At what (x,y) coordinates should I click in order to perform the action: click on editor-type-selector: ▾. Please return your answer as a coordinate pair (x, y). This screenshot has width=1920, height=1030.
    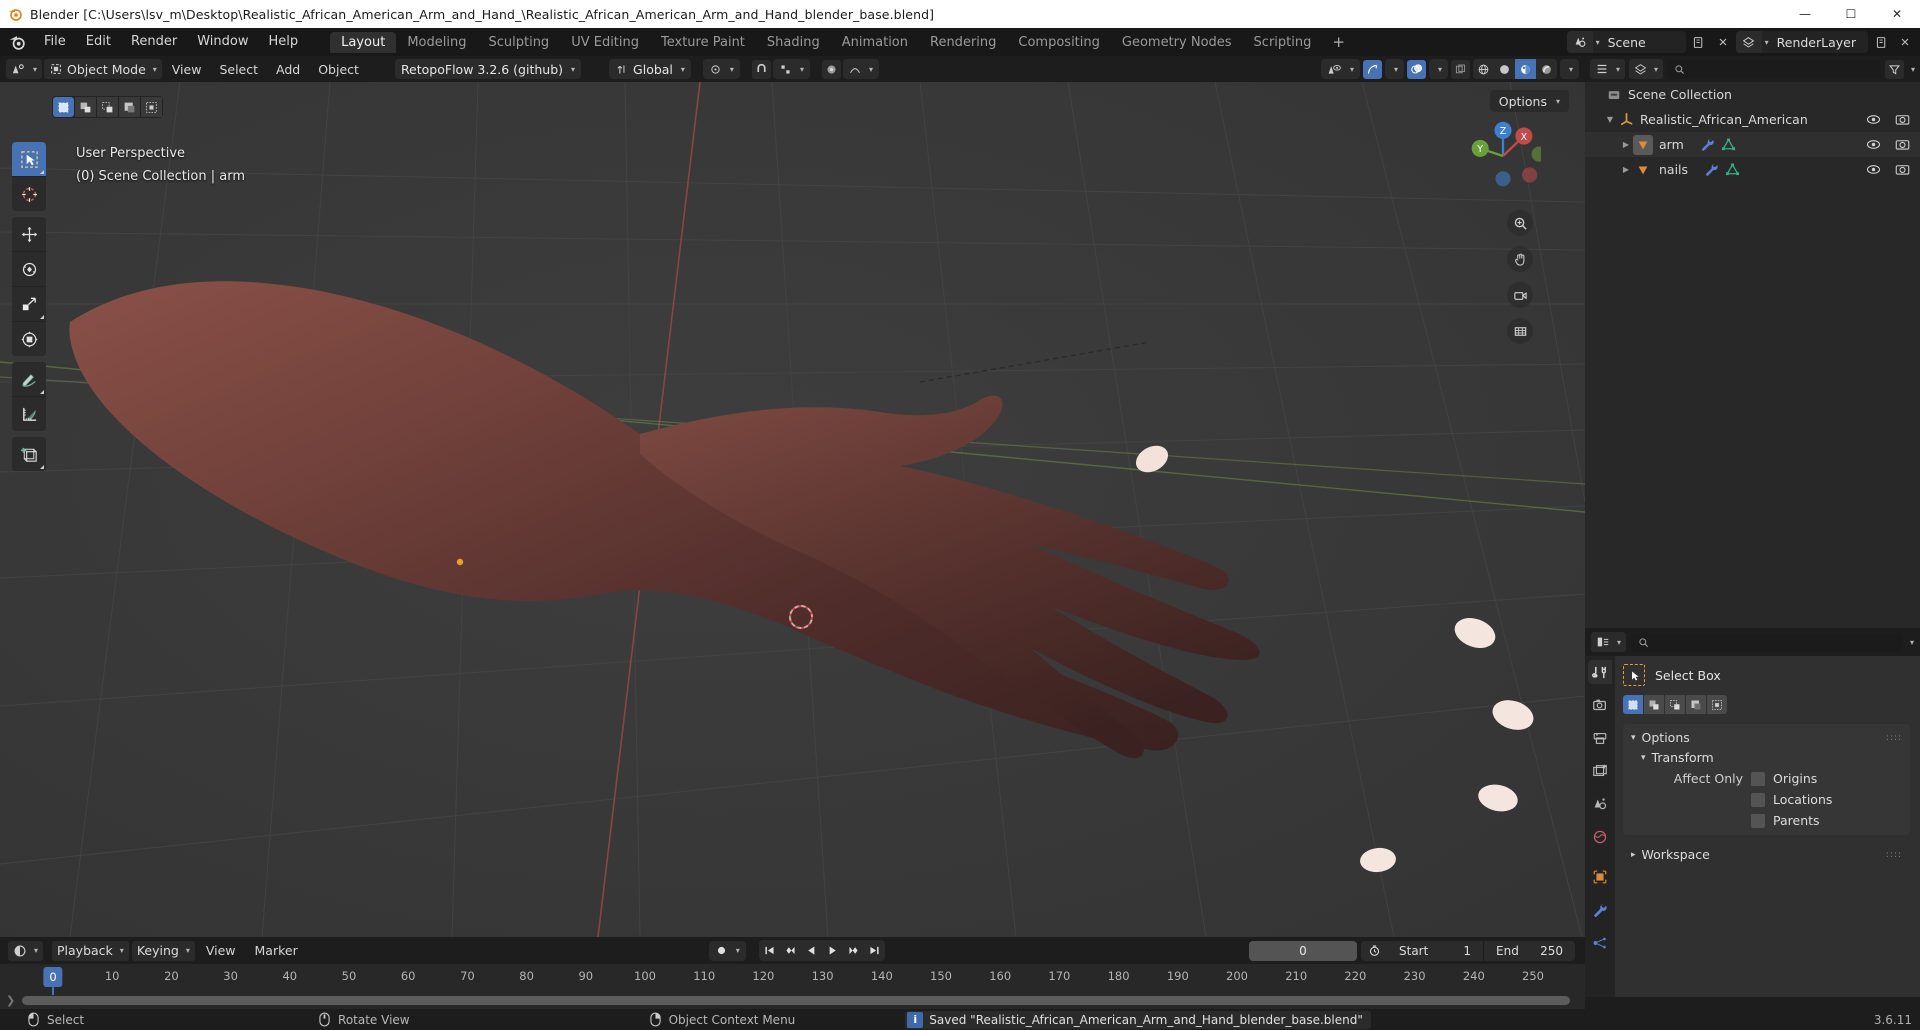
    Looking at the image, I should click on (24, 69).